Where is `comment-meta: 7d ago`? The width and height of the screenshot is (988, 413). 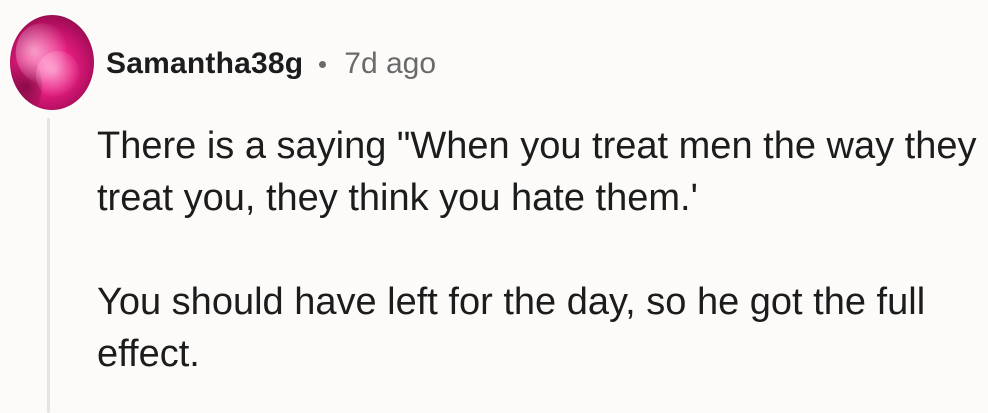 comment-meta: 7d ago is located at coordinates (377, 64).